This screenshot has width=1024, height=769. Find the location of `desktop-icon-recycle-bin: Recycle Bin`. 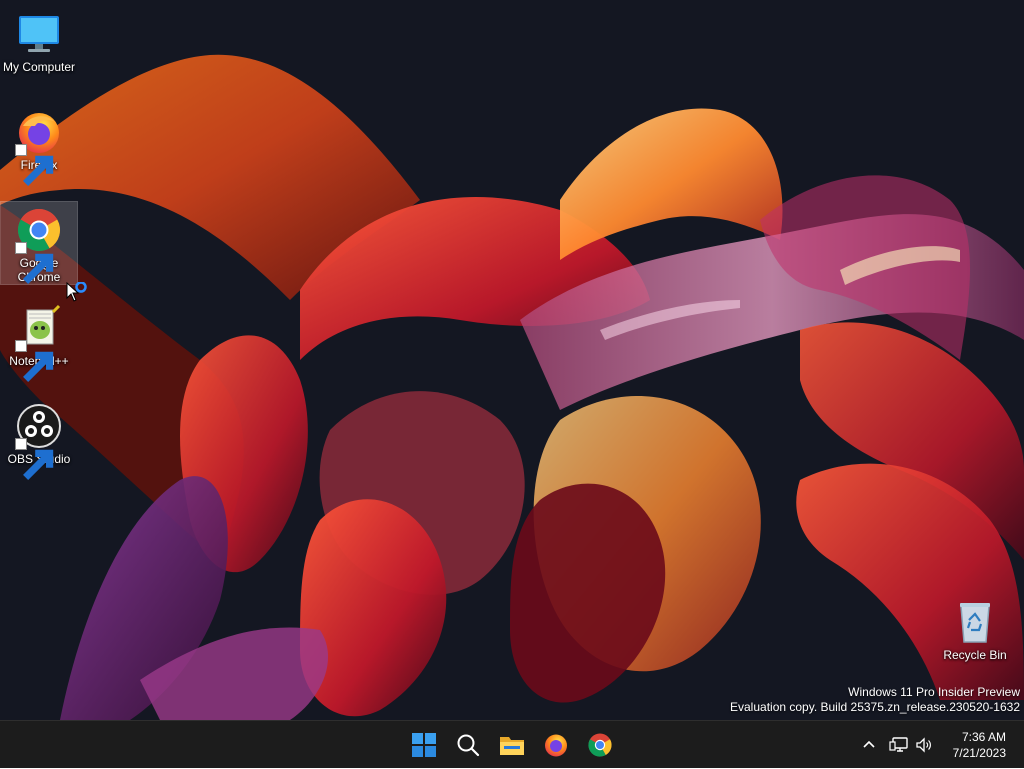

desktop-icon-recycle-bin: Recycle Bin is located at coordinates (975, 629).